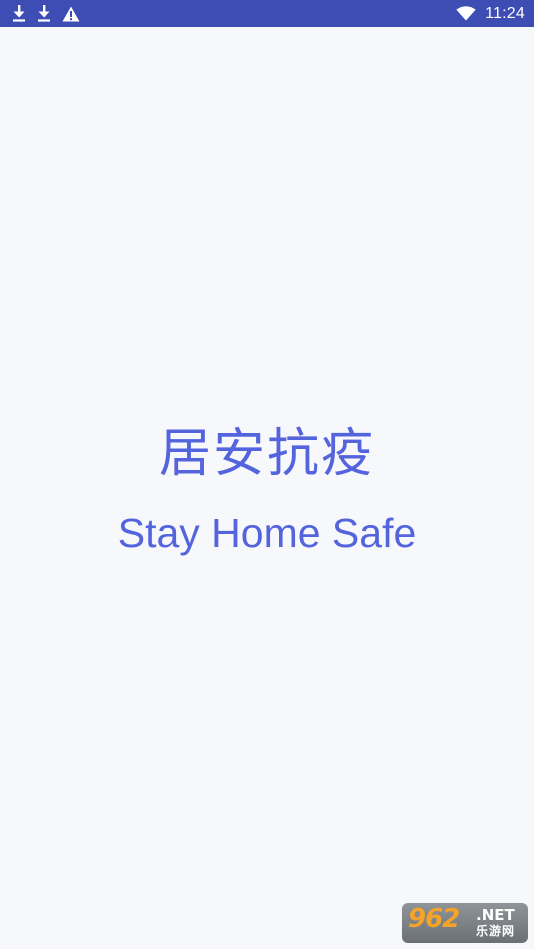  What do you see at coordinates (465, 923) in the screenshot?
I see `watermark-logo: 962 .NET 乐游网` at bounding box center [465, 923].